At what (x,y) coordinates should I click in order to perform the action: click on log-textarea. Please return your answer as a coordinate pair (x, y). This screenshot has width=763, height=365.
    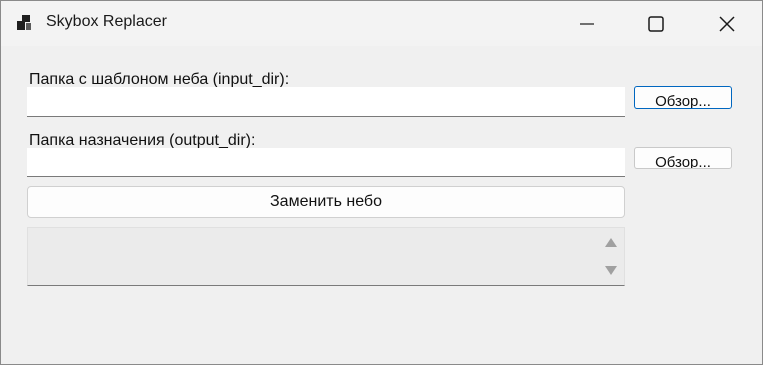
    Looking at the image, I should click on (326, 256).